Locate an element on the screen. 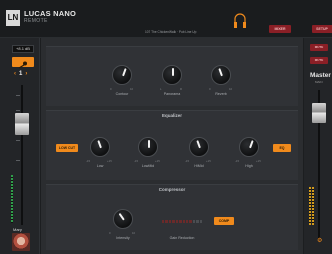  panorama-min: L is located at coordinates (161, 89).